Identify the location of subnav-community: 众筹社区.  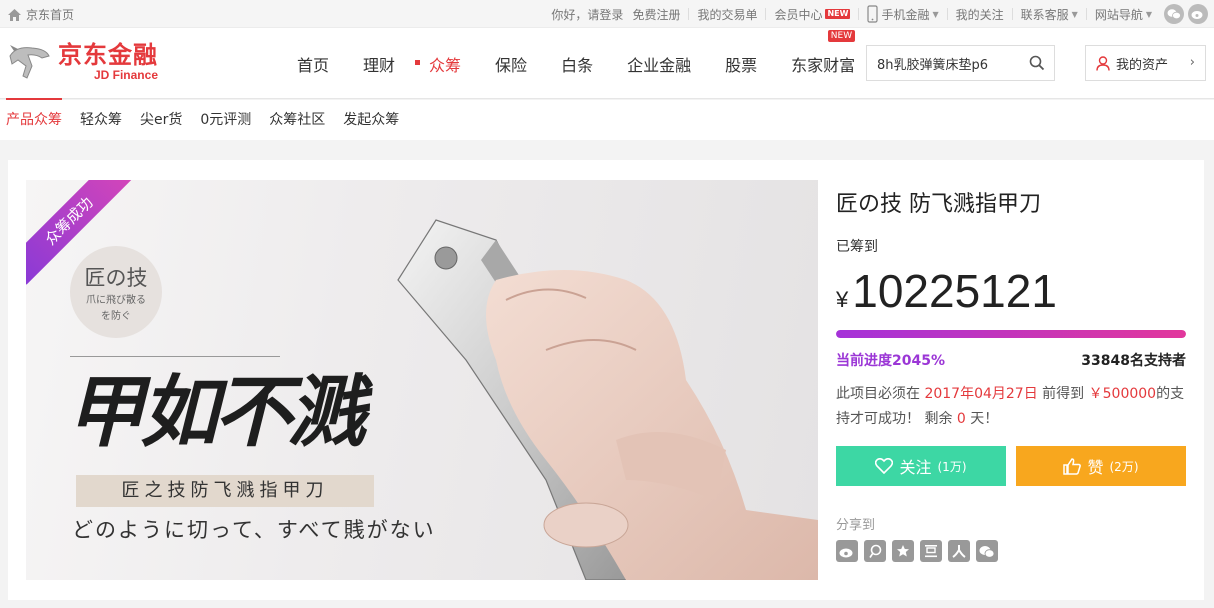
(297, 120).